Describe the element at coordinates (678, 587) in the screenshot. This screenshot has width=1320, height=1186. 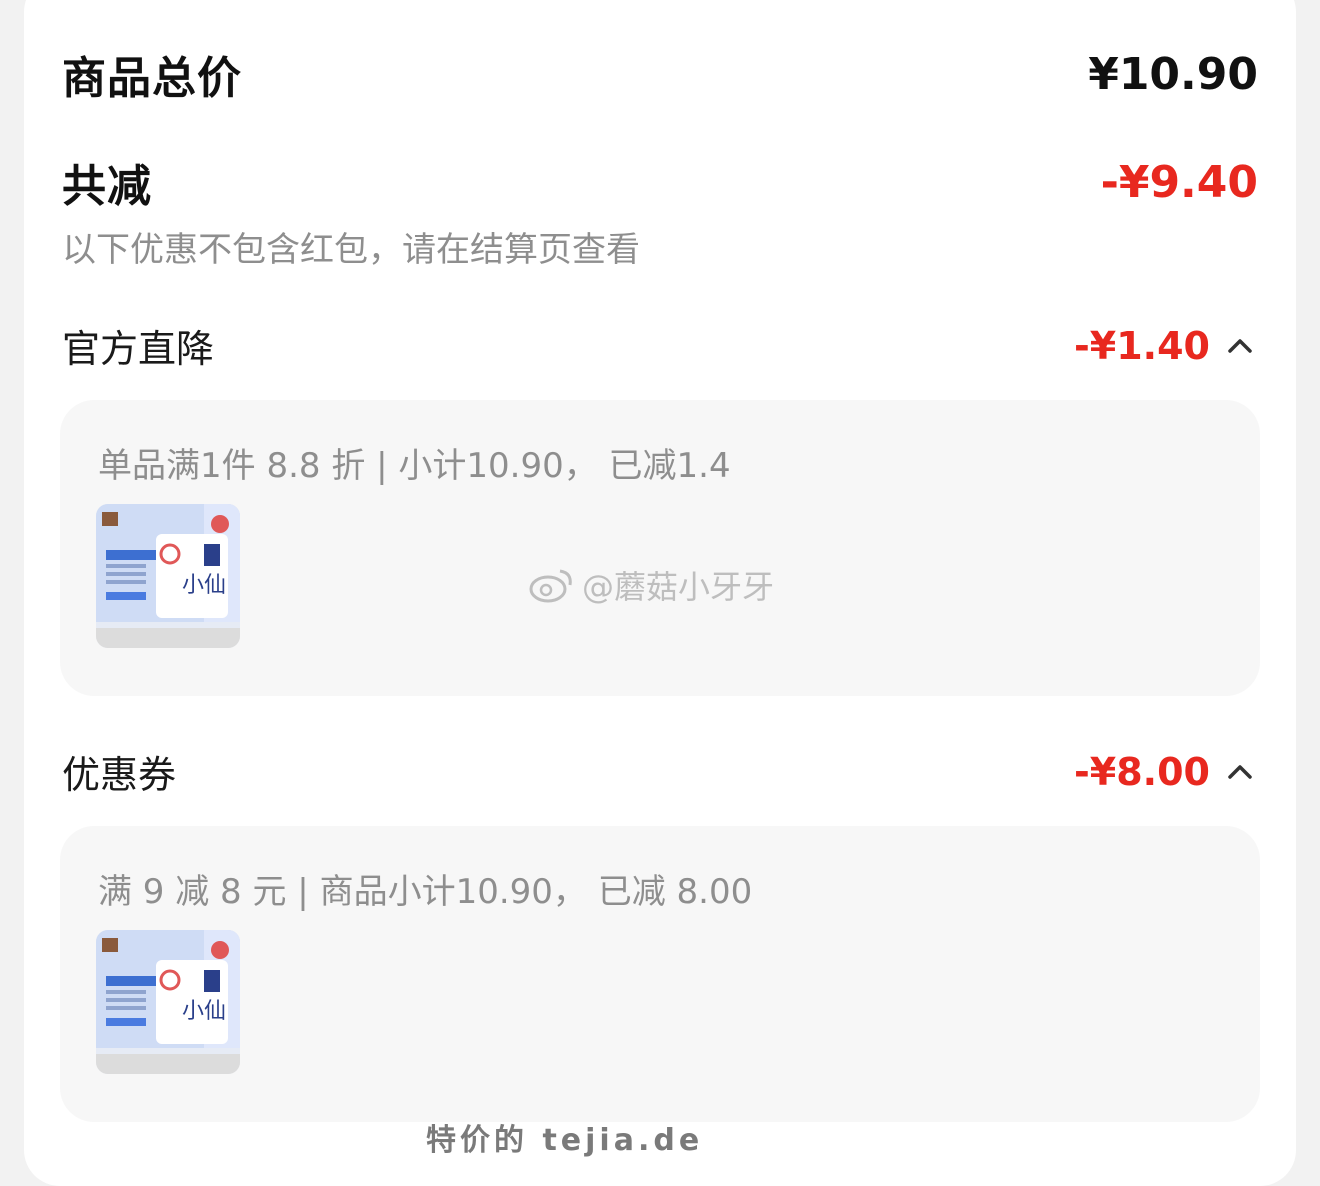
I see `watermark-text: @蘑菇小牙牙` at that location.